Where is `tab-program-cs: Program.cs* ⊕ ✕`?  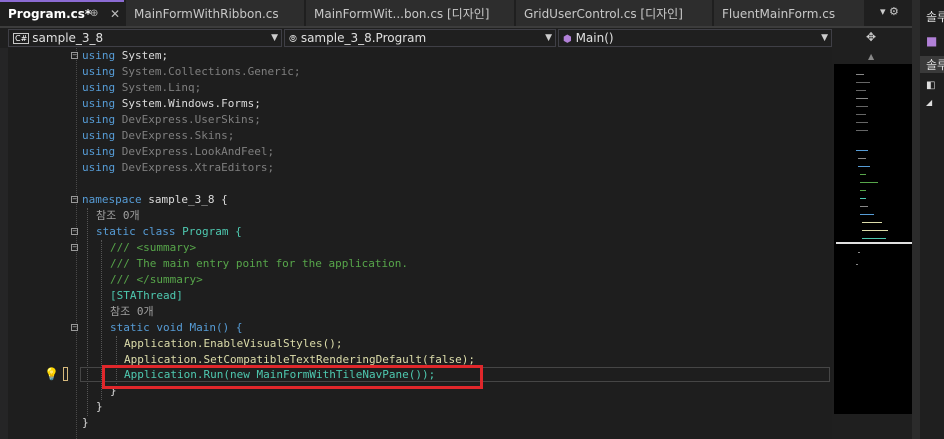
tab-program-cs: Program.cs* ⊕ ✕ is located at coordinates (62, 13).